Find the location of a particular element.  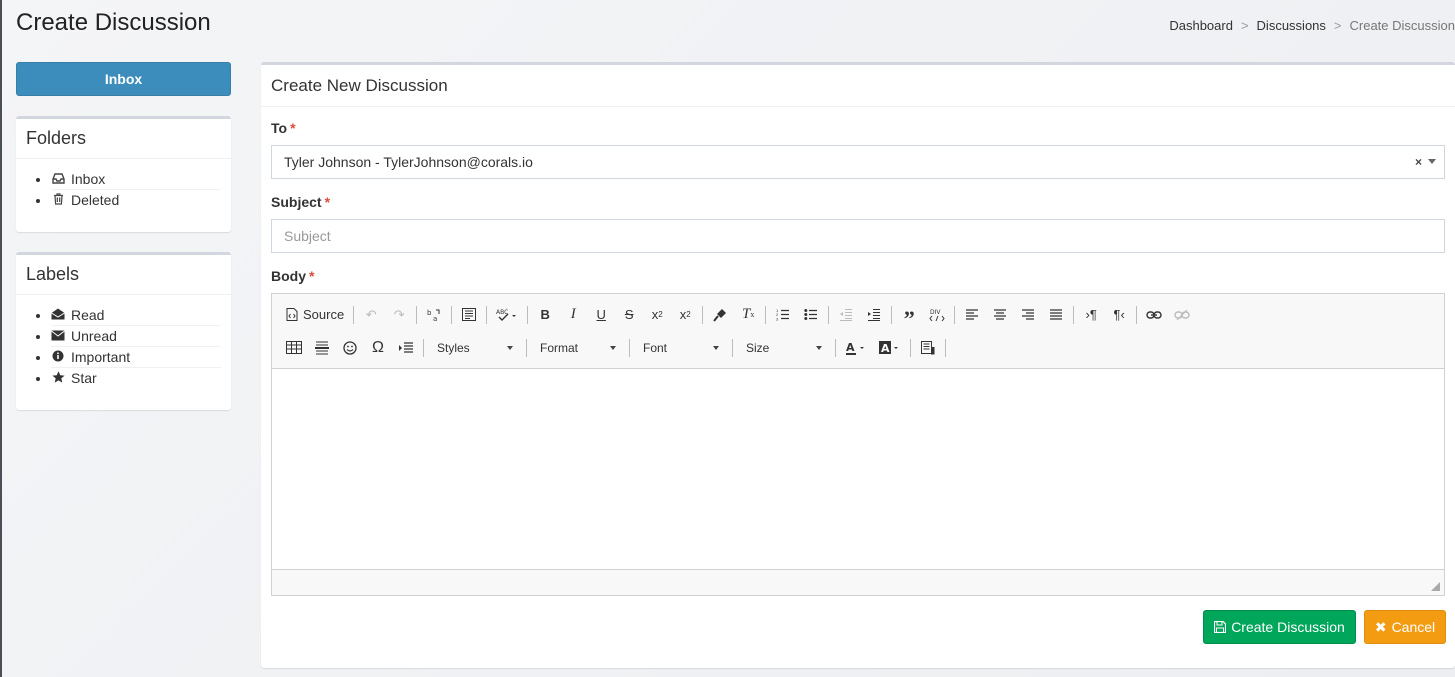

label-item-star: Star is located at coordinates (136, 378).